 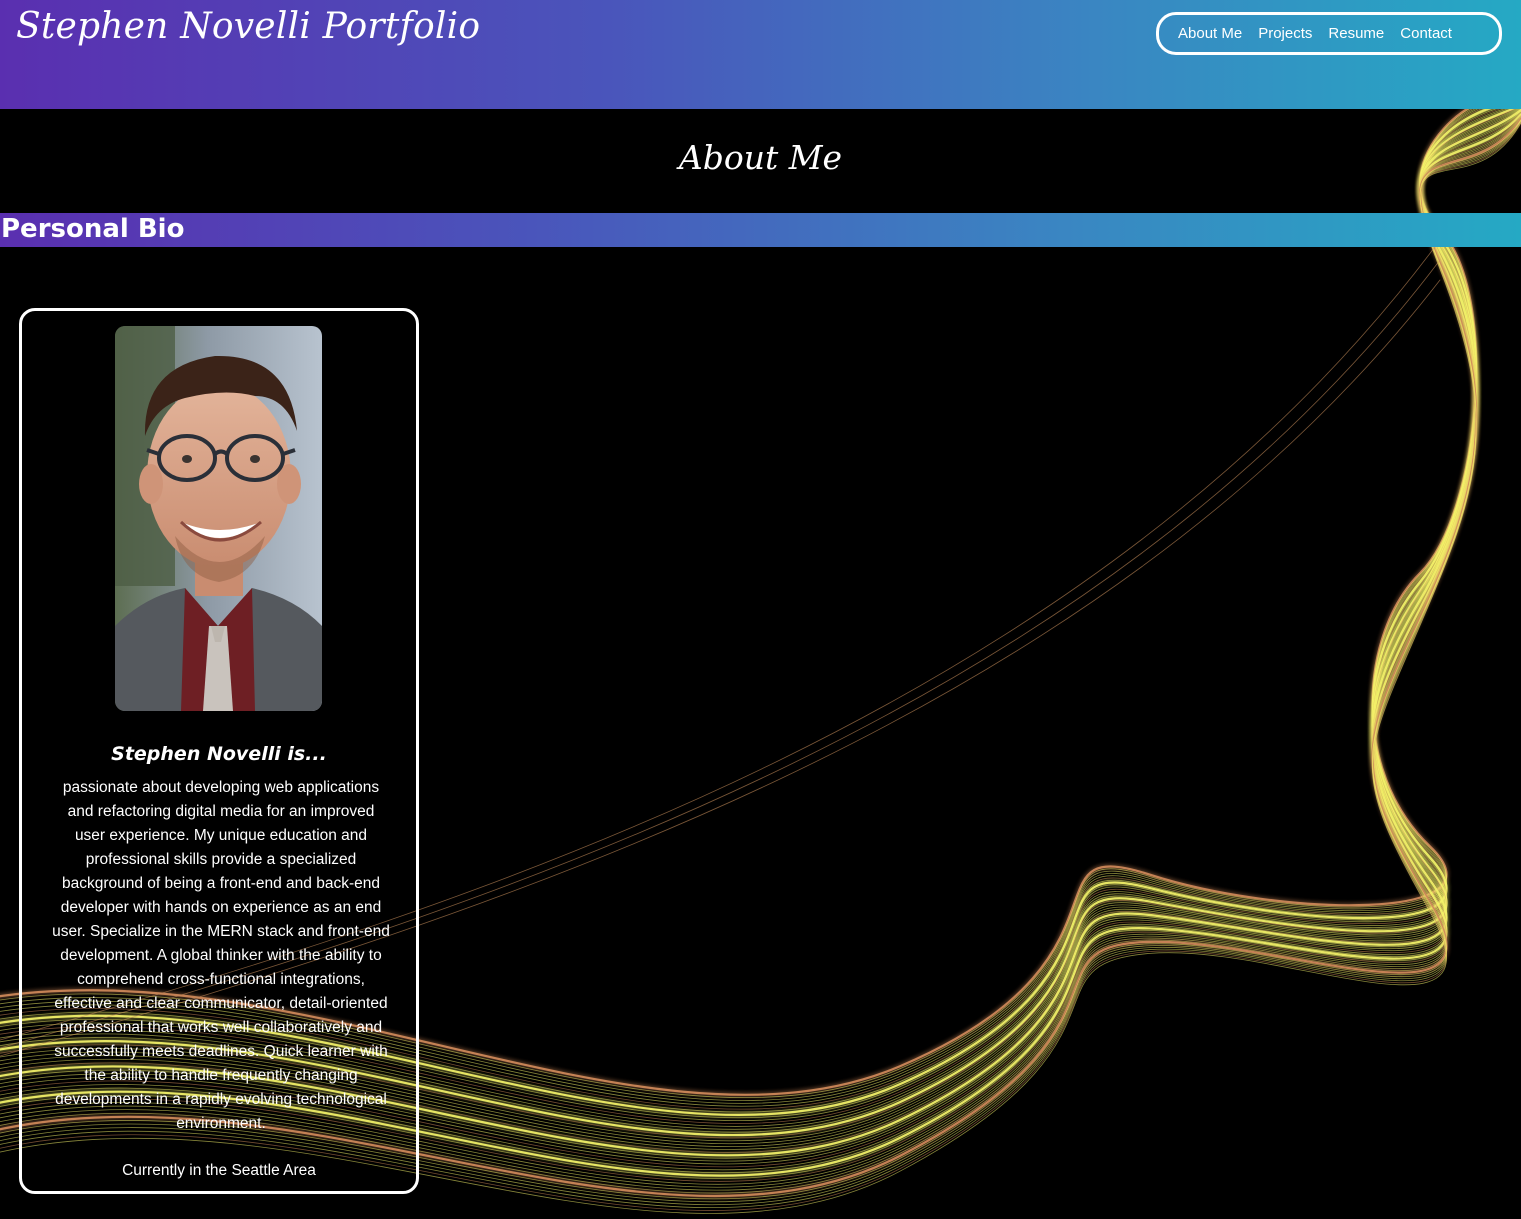 I want to click on nav-link-contact: Contact, so click(x=1426, y=33).